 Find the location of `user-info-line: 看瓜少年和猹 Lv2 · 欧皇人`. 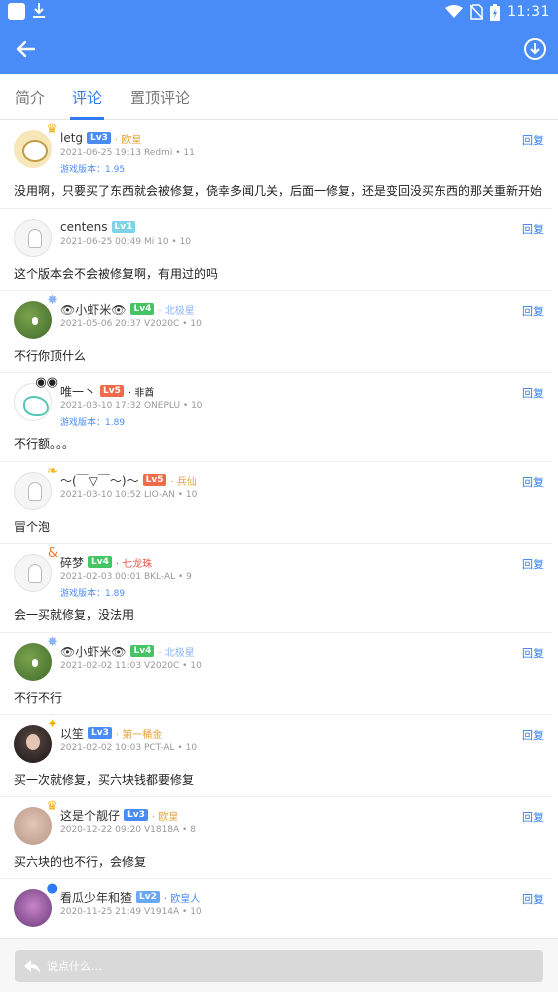

user-info-line: 看瓜少年和猹 Lv2 · 欧皇人 is located at coordinates (130, 897).